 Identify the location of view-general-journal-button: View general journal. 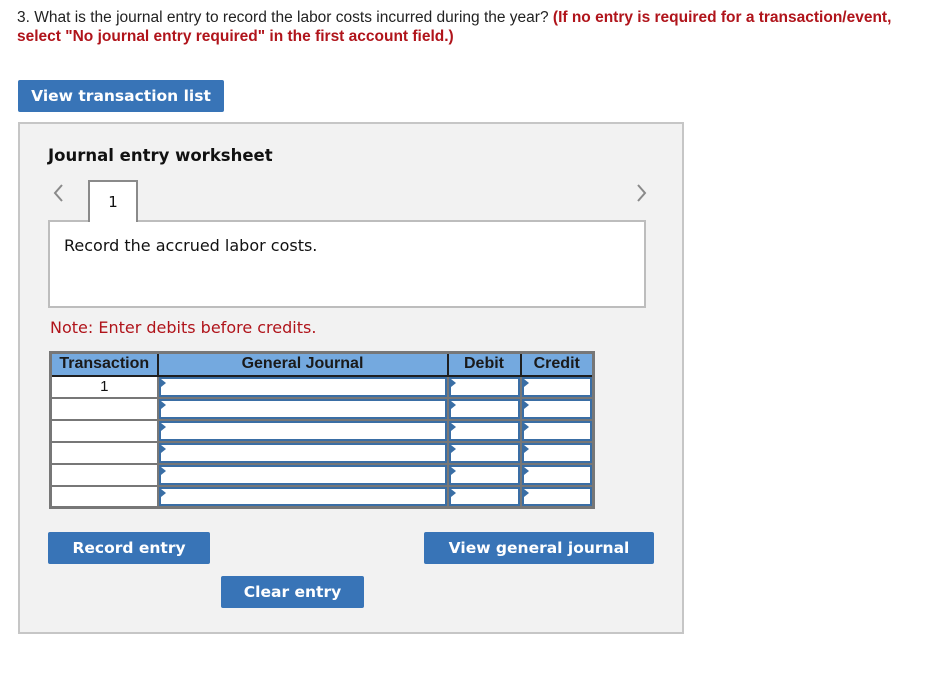
(539, 548).